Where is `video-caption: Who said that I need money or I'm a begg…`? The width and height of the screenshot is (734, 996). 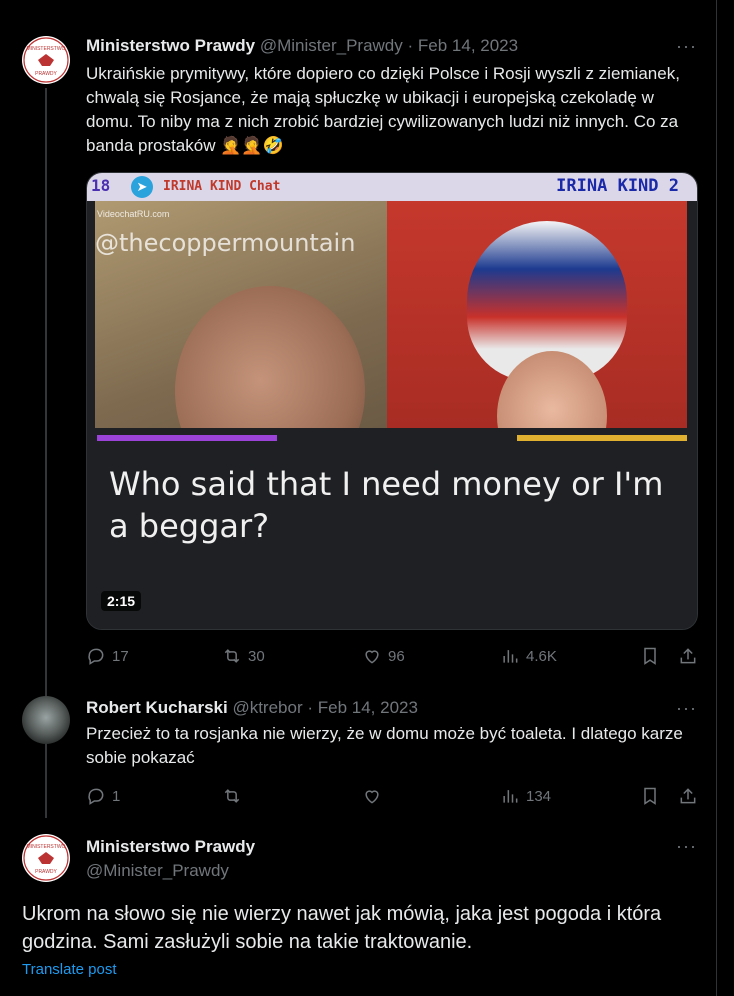 video-caption: Who said that I need money or I'm a begg… is located at coordinates (386, 505).